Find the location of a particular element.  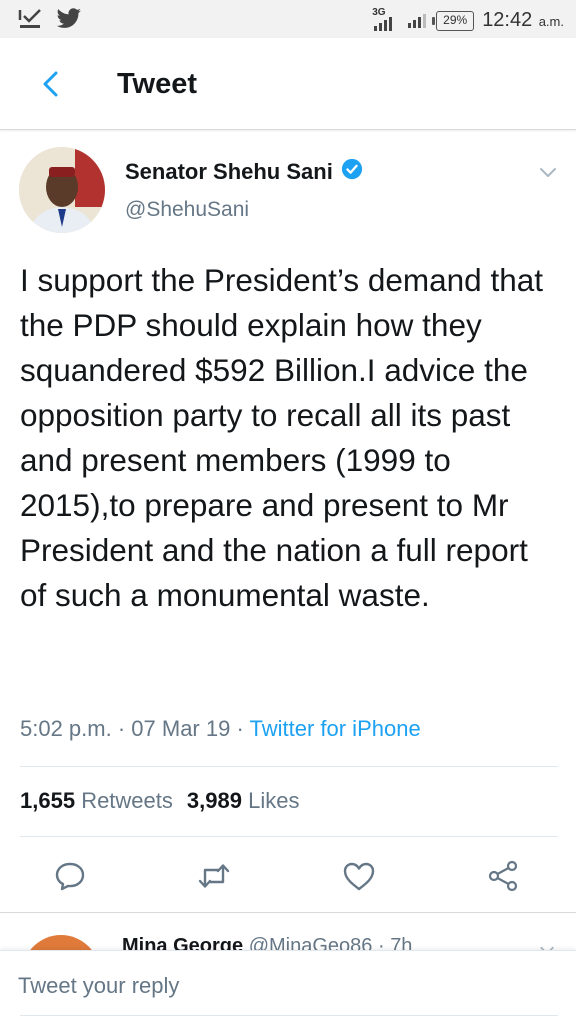

share-icon is located at coordinates (503, 876).